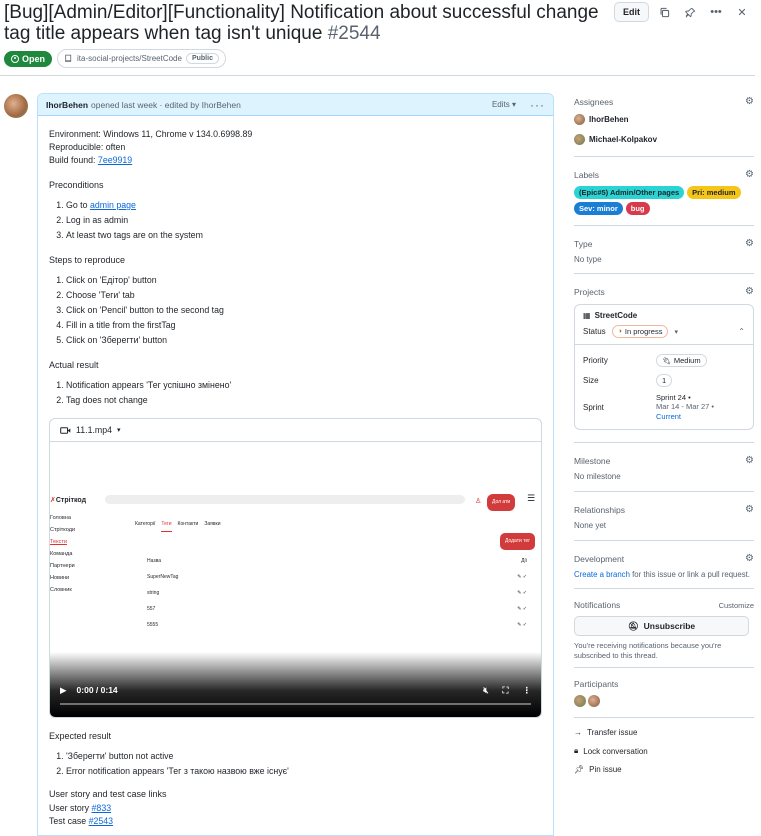 This screenshot has height=836, width=761. Describe the element at coordinates (63, 690) in the screenshot. I see `play-icon: ▶` at that location.